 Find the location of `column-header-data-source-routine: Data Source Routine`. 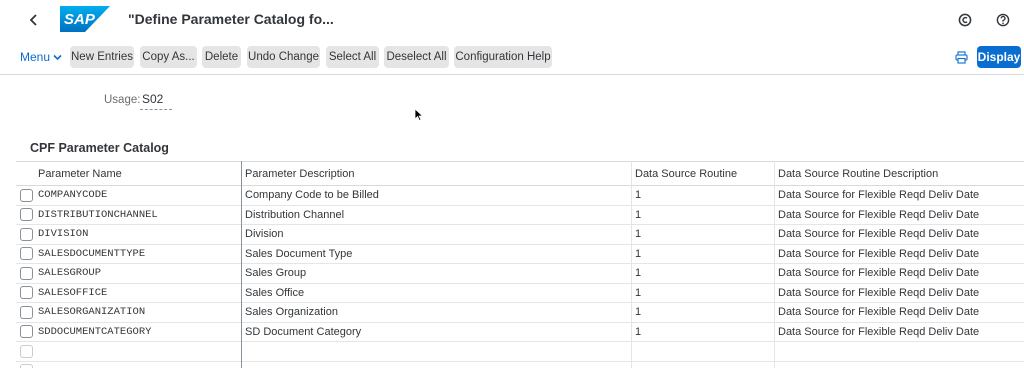

column-header-data-source-routine: Data Source Routine is located at coordinates (704, 173).